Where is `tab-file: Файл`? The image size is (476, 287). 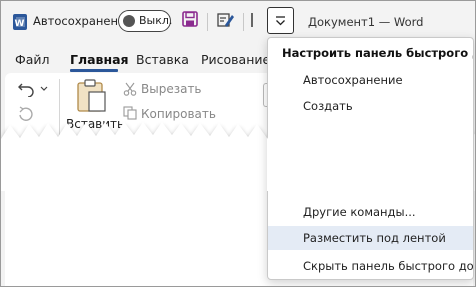 tab-file: Файл is located at coordinates (32, 59).